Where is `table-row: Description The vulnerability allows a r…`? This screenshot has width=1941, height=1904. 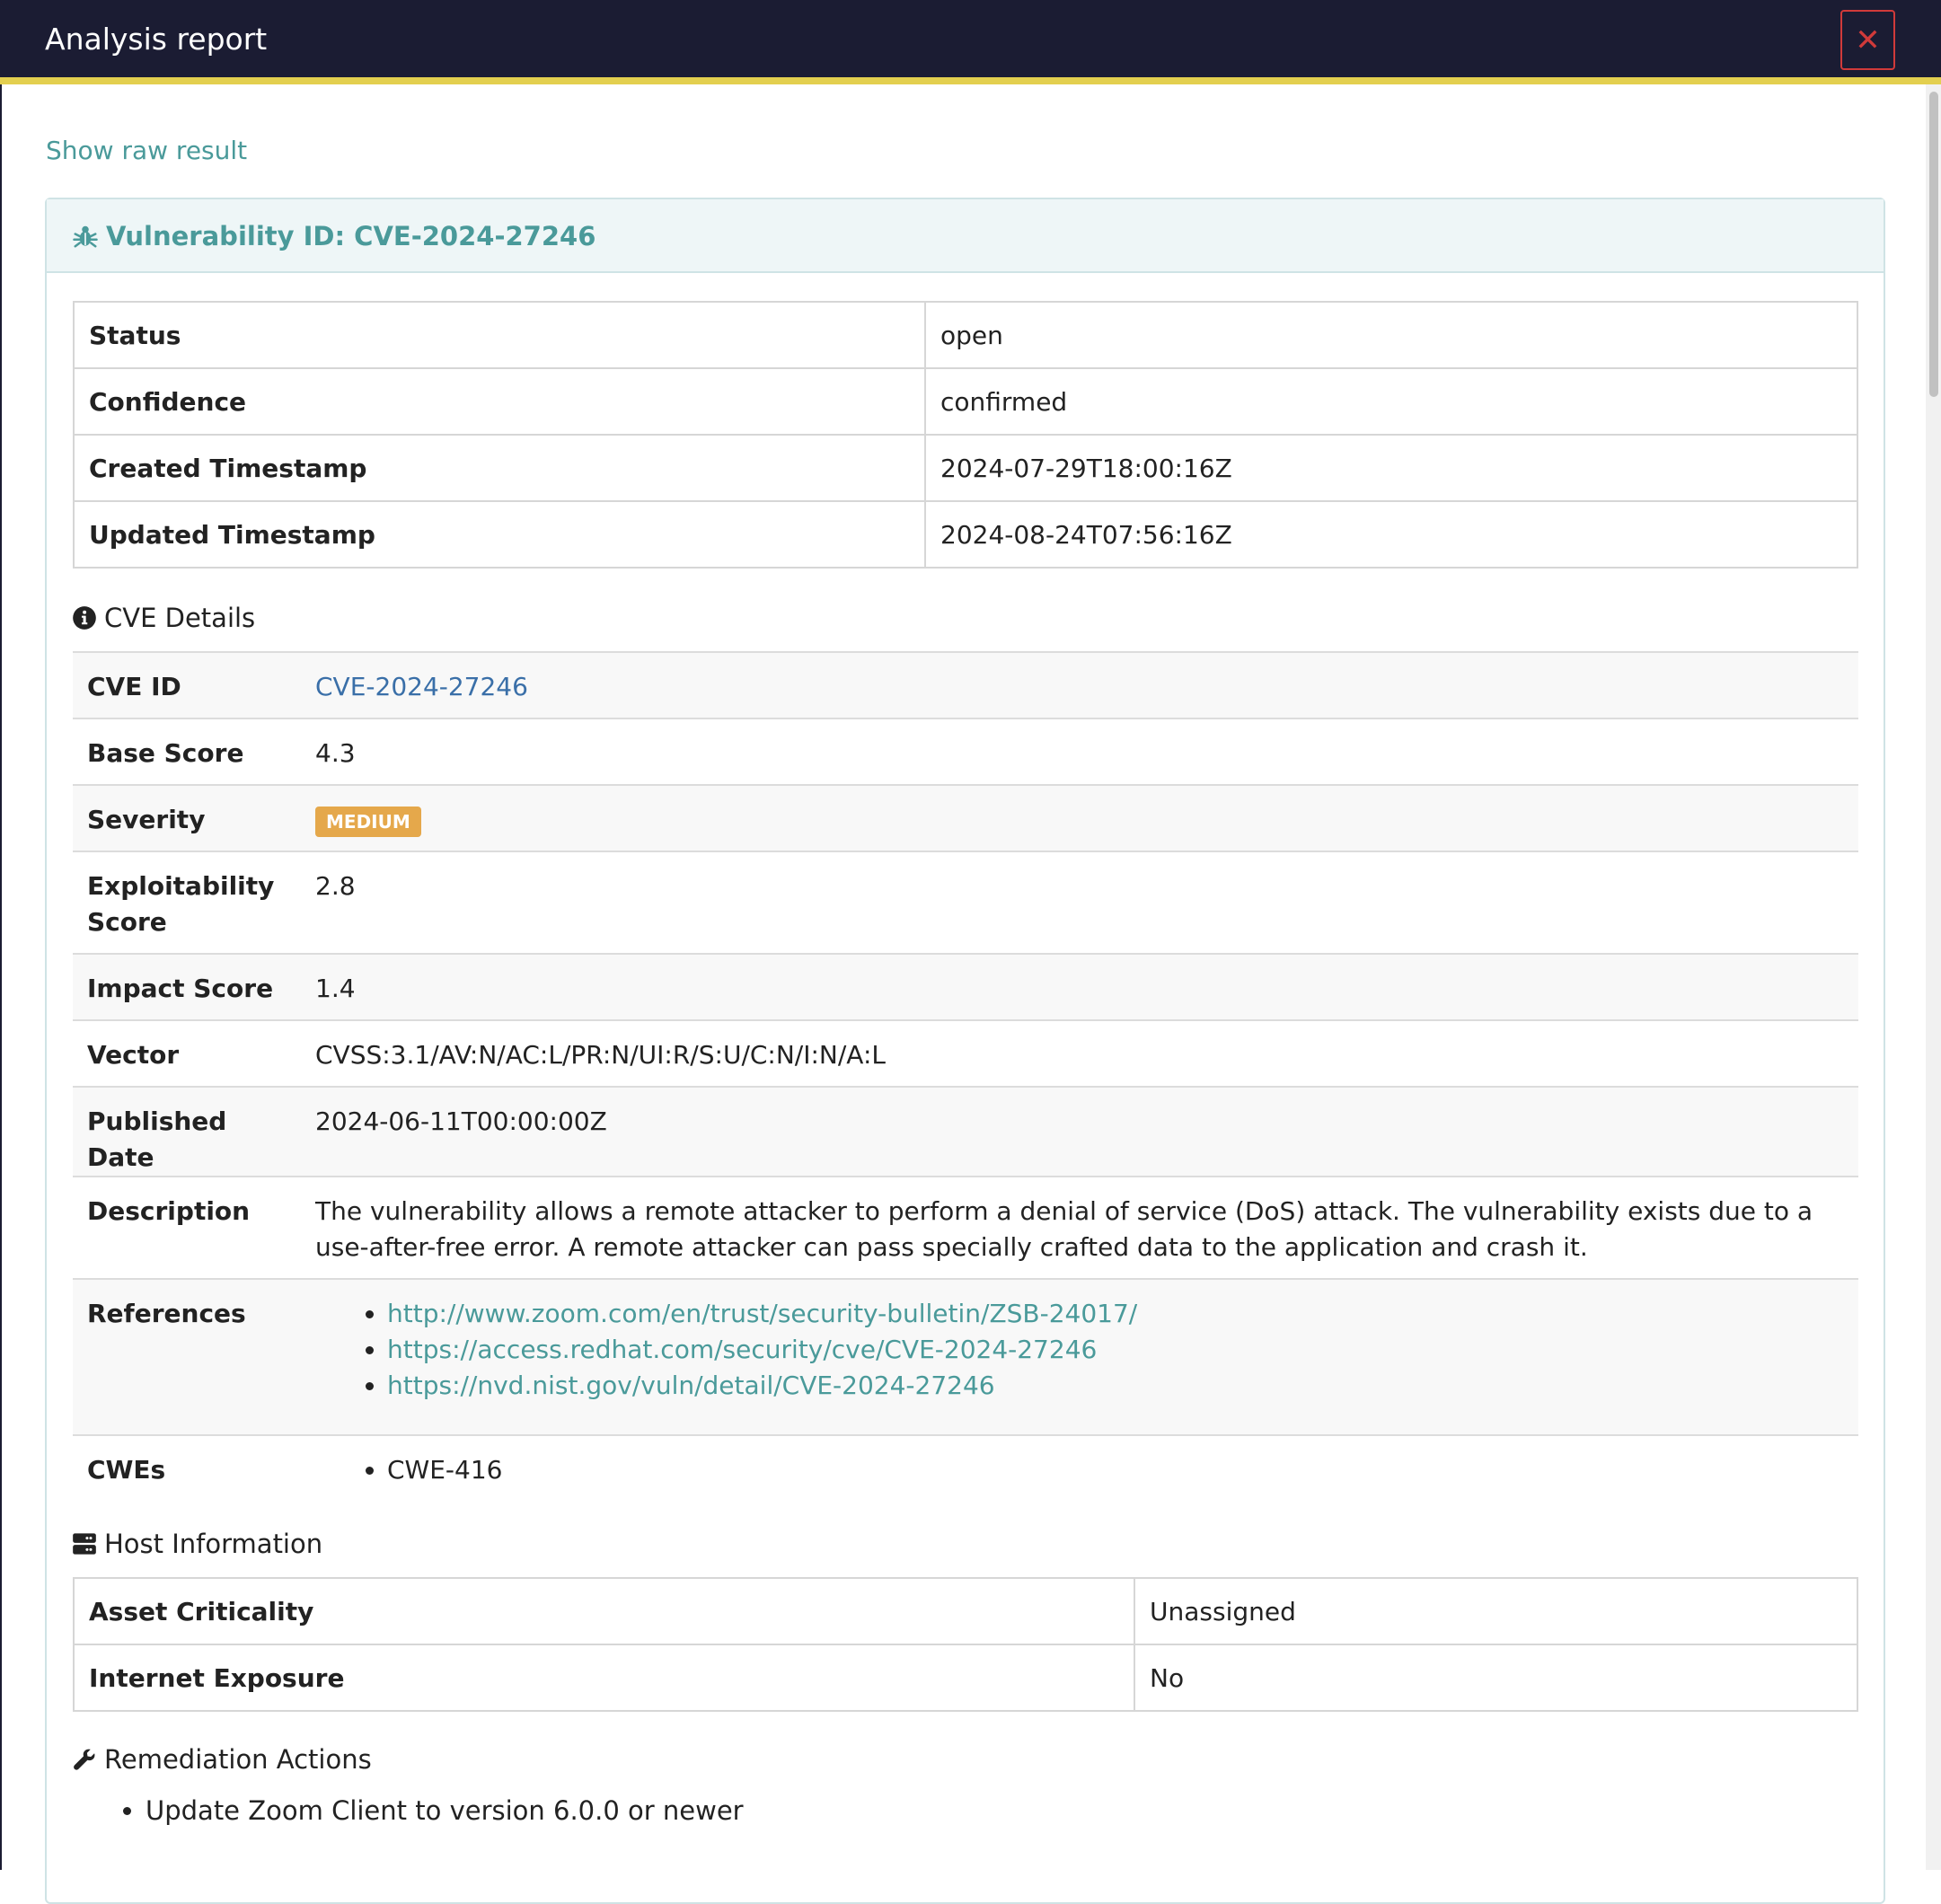
table-row: Description The vulnerability allows a r… is located at coordinates (966, 1228).